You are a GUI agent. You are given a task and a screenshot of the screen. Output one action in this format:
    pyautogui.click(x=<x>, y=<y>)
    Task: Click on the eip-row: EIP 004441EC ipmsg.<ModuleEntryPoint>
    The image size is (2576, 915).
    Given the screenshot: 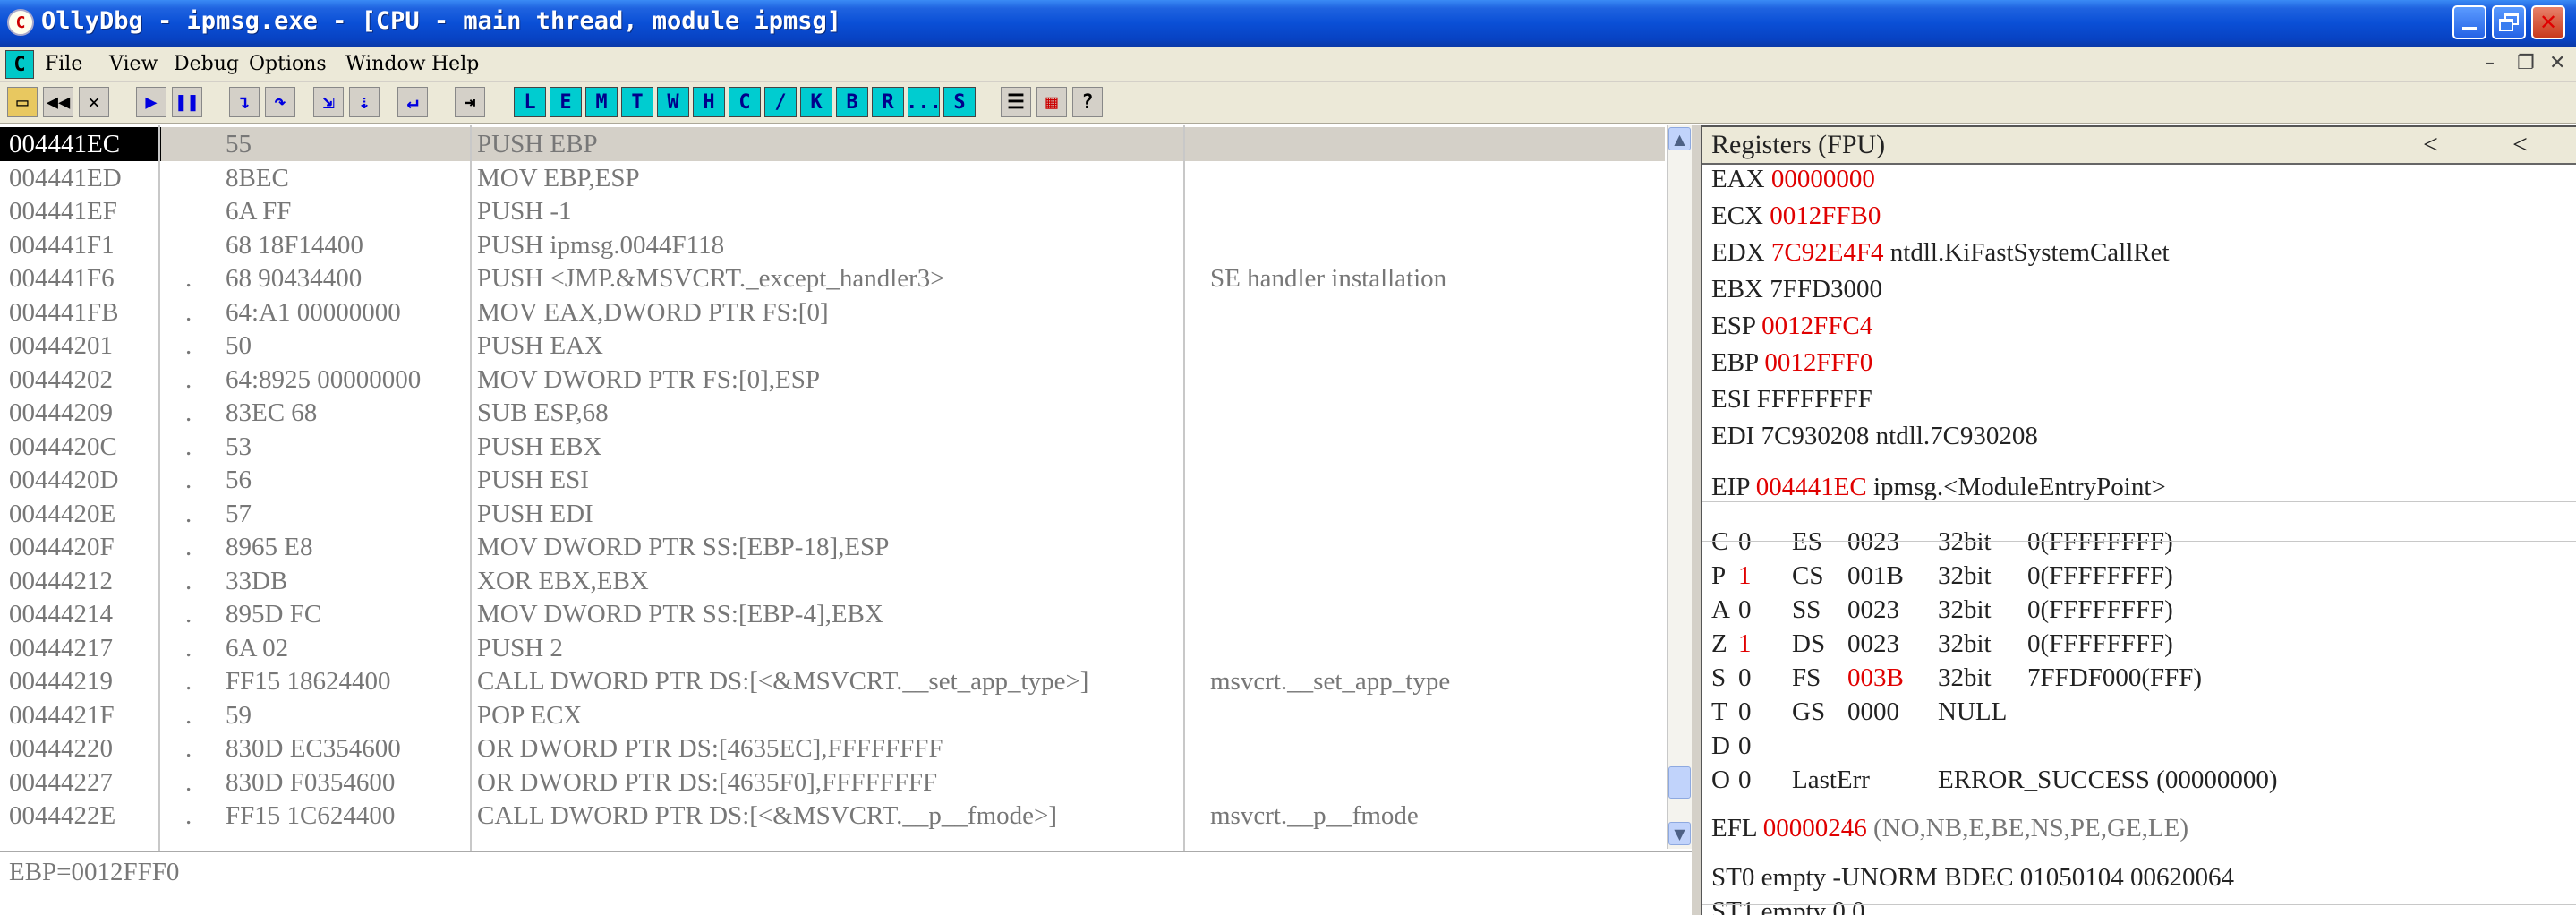 What is the action you would take?
    pyautogui.click(x=1938, y=487)
    